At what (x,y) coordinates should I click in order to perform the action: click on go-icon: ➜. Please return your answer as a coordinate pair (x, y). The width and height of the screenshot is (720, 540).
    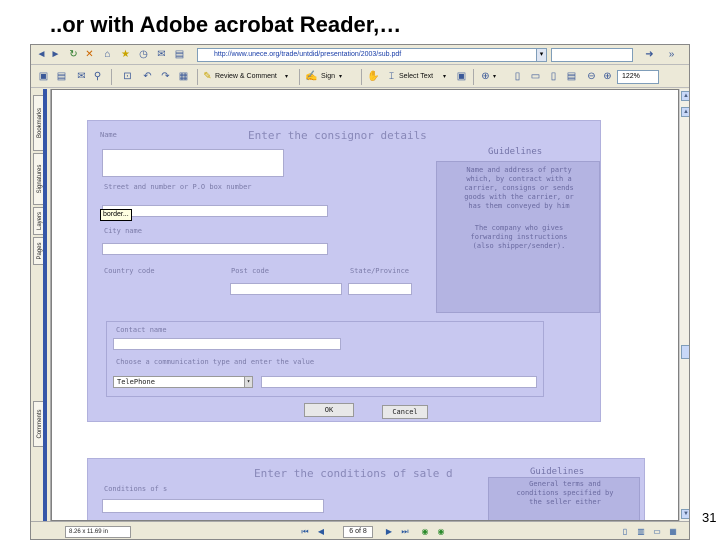
    Looking at the image, I should click on (649, 54).